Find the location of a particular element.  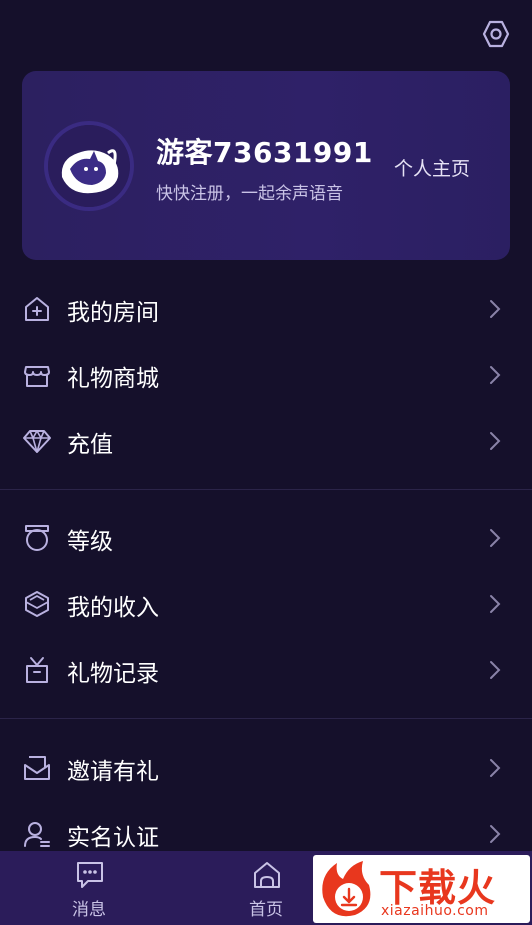

menu-item-my-income: 我的收入 is located at coordinates (266, 603).